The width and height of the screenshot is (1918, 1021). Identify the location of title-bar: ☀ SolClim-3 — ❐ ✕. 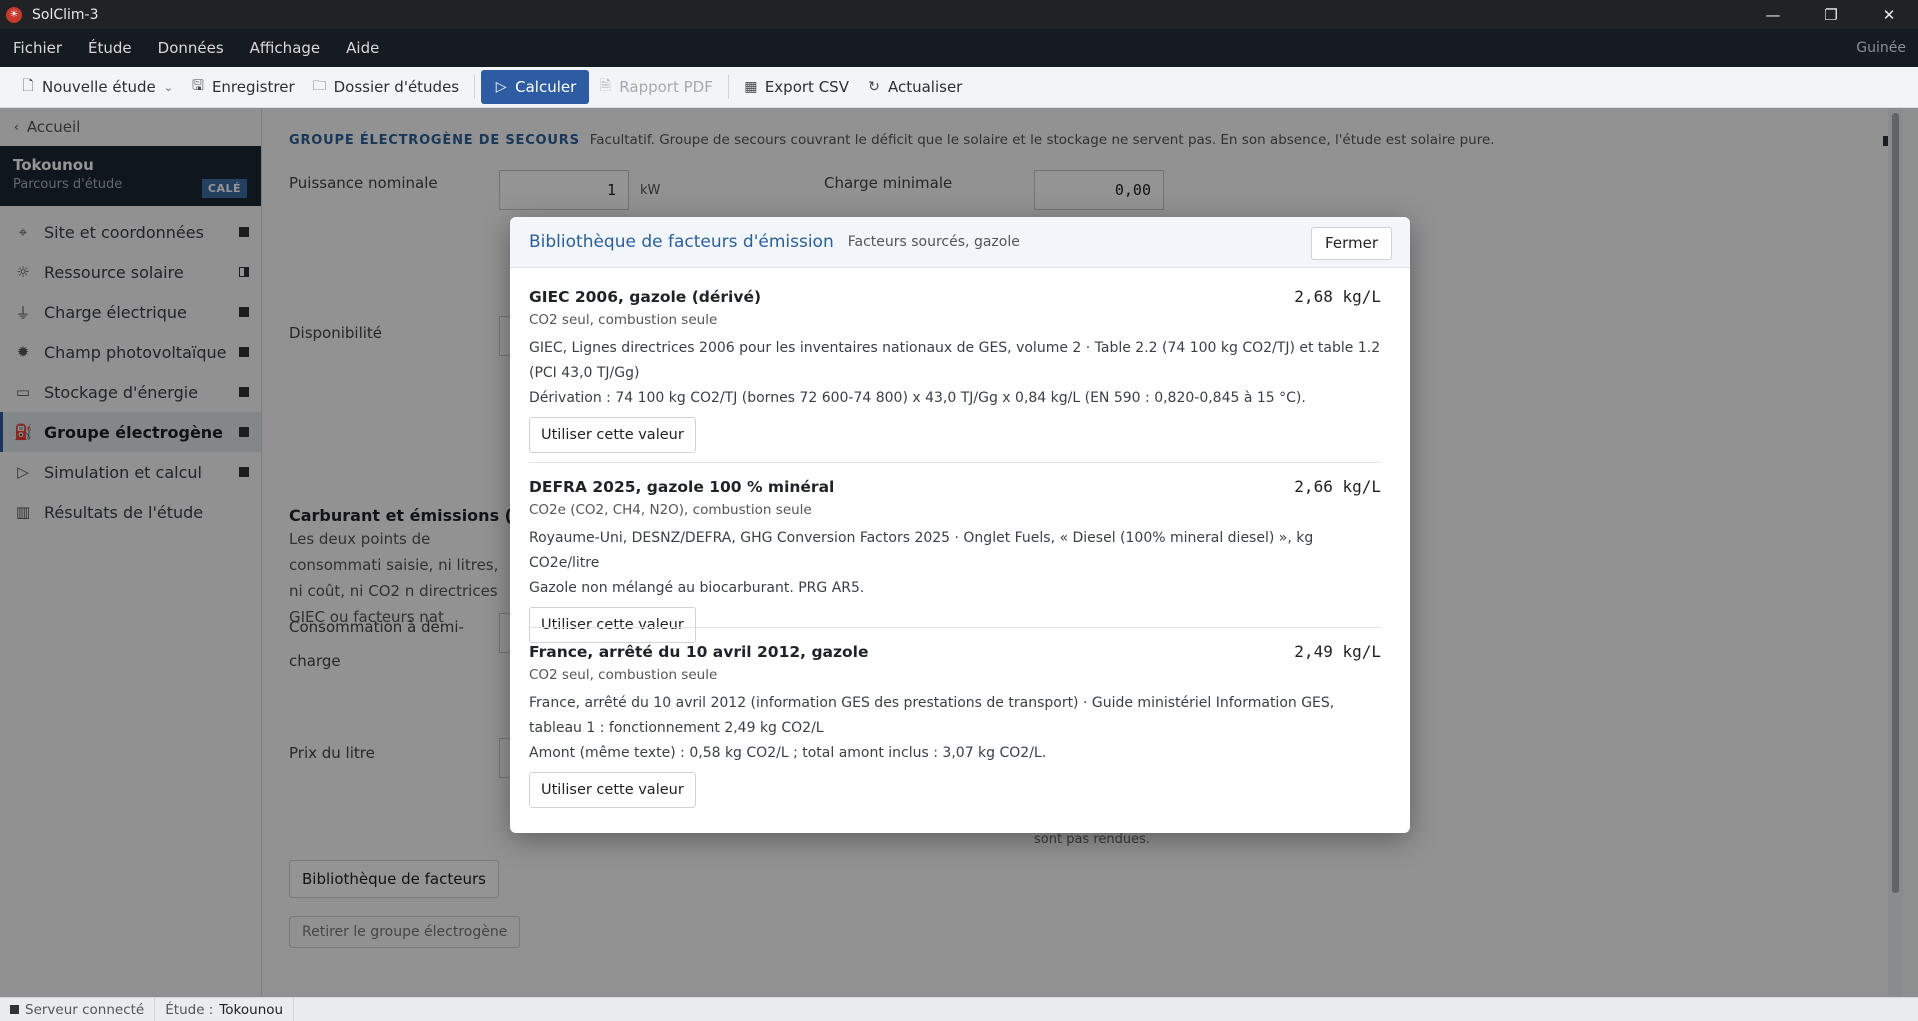
(959, 14).